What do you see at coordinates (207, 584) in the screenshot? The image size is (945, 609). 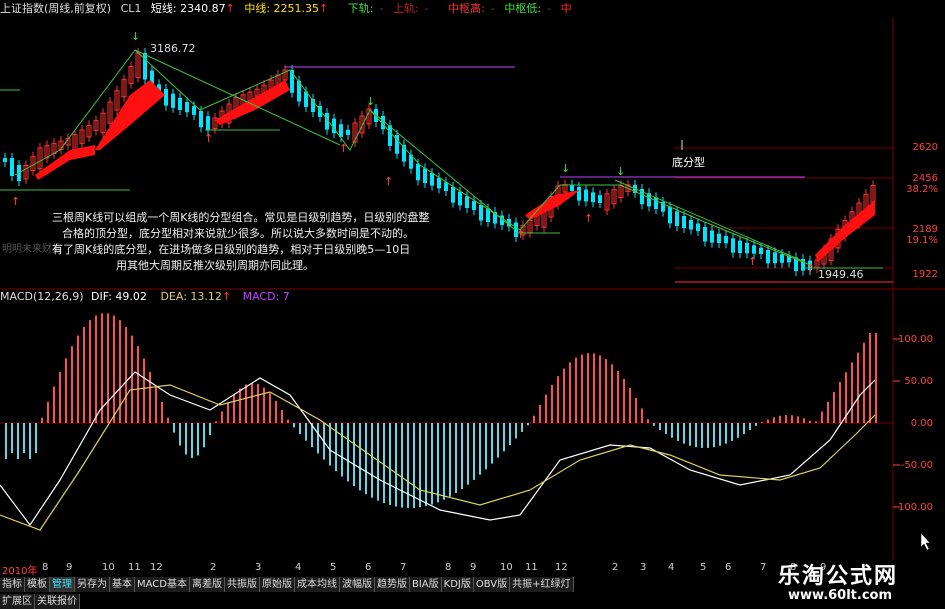 I see `tab-6: 离差版` at bounding box center [207, 584].